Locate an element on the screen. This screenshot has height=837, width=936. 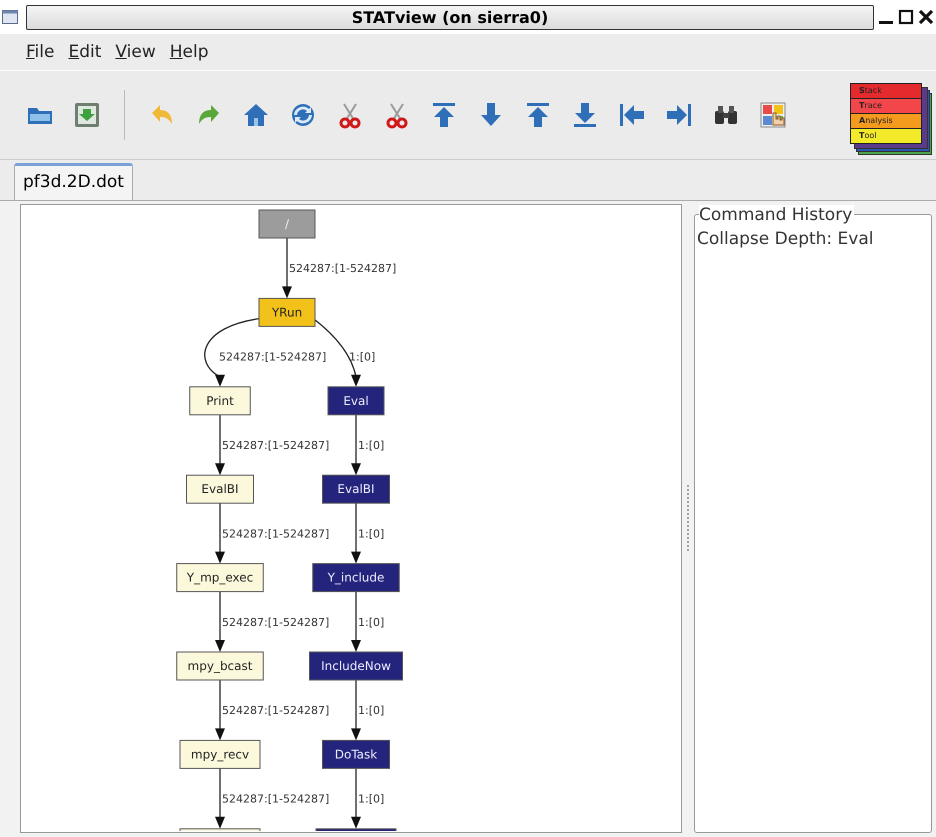
color-grid-hand-icon is located at coordinates (773, 115).